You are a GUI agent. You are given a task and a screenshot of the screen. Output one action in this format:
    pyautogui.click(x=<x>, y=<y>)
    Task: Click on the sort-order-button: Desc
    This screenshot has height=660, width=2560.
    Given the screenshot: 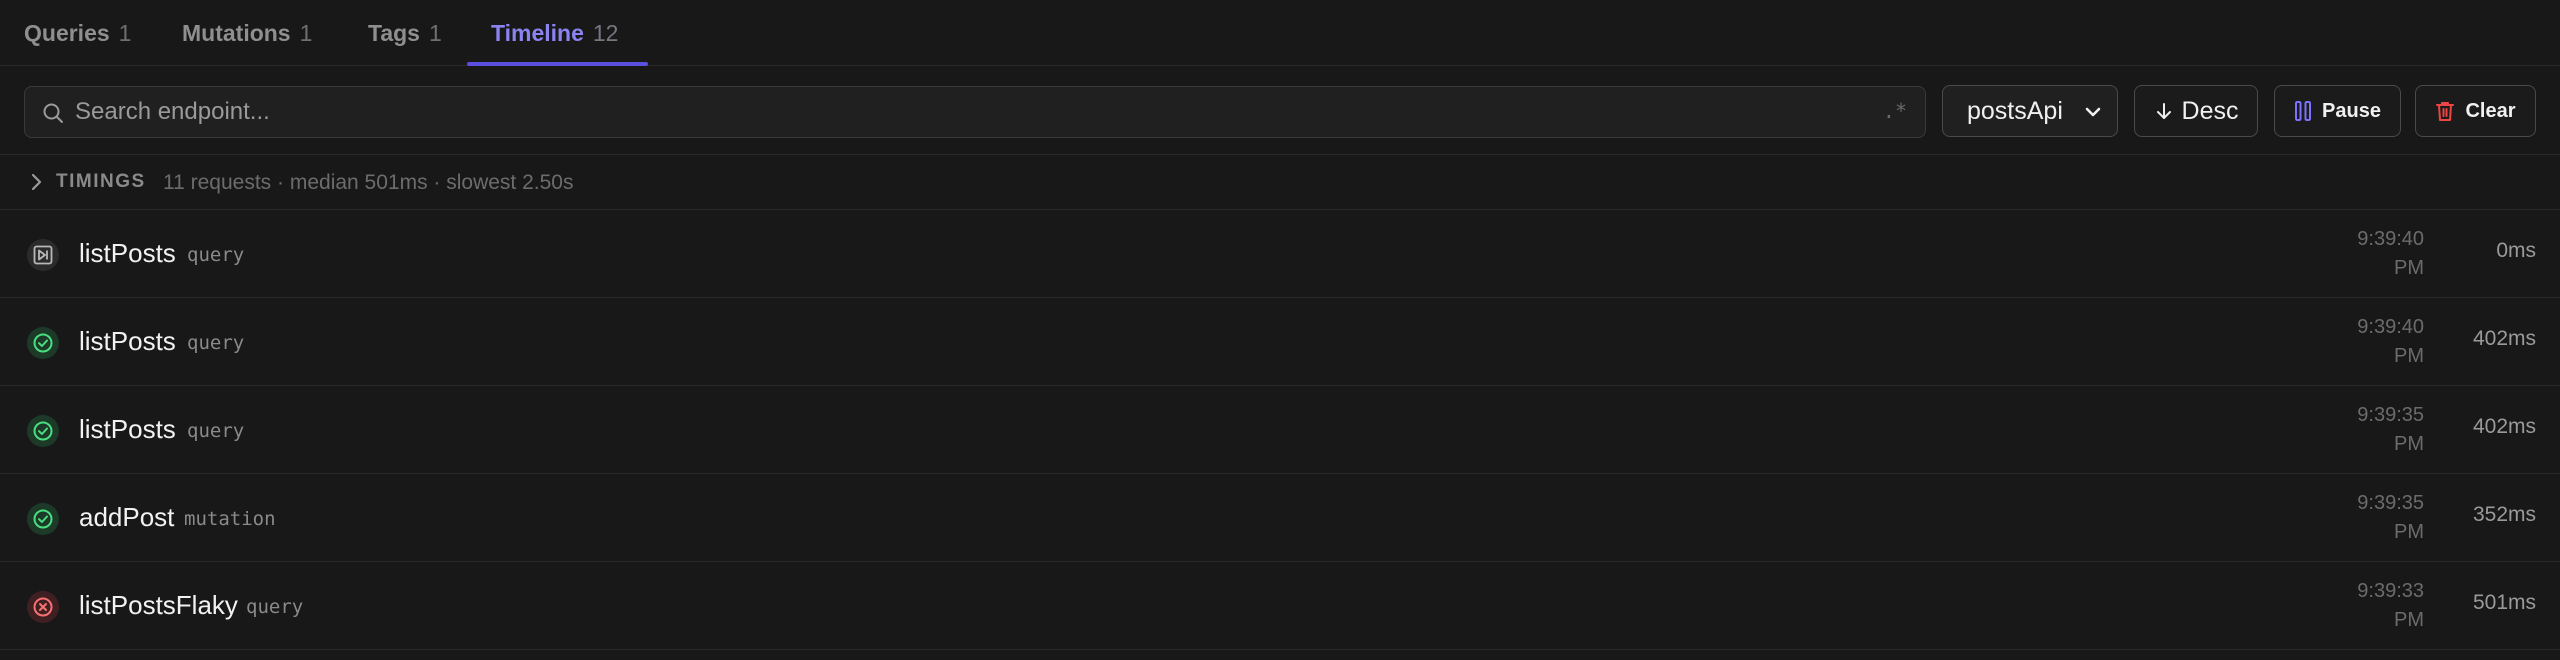 What is the action you would take?
    pyautogui.click(x=2196, y=111)
    